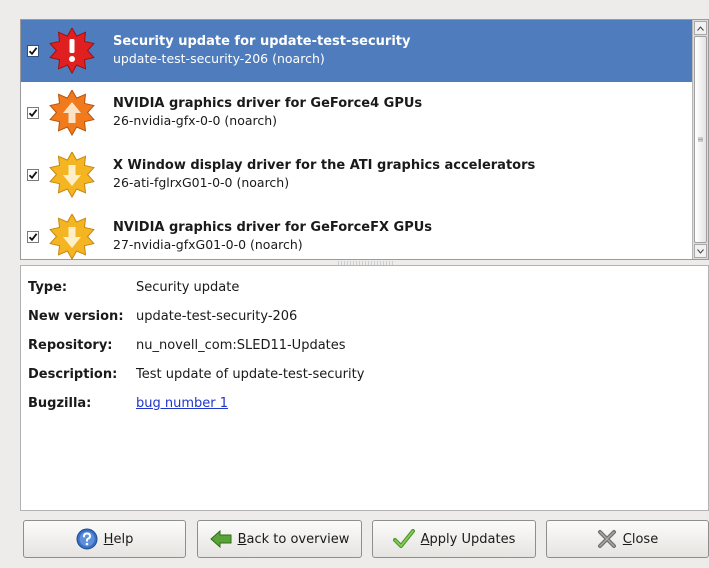  I want to click on detail-repository: Repository: nu_novell_com:SLED11-Updates, so click(187, 345).